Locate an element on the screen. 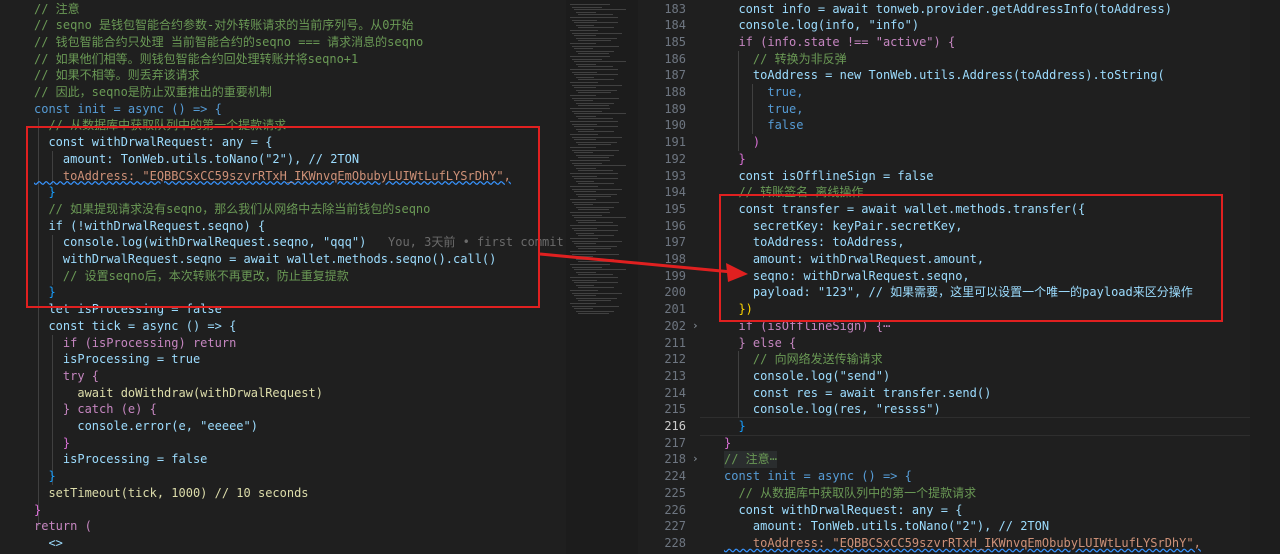 The image size is (1280, 554). code-line: // 钱包智能合约只处理 当前智能合约的seqno === 请求消息的seqno is located at coordinates (229, 41).